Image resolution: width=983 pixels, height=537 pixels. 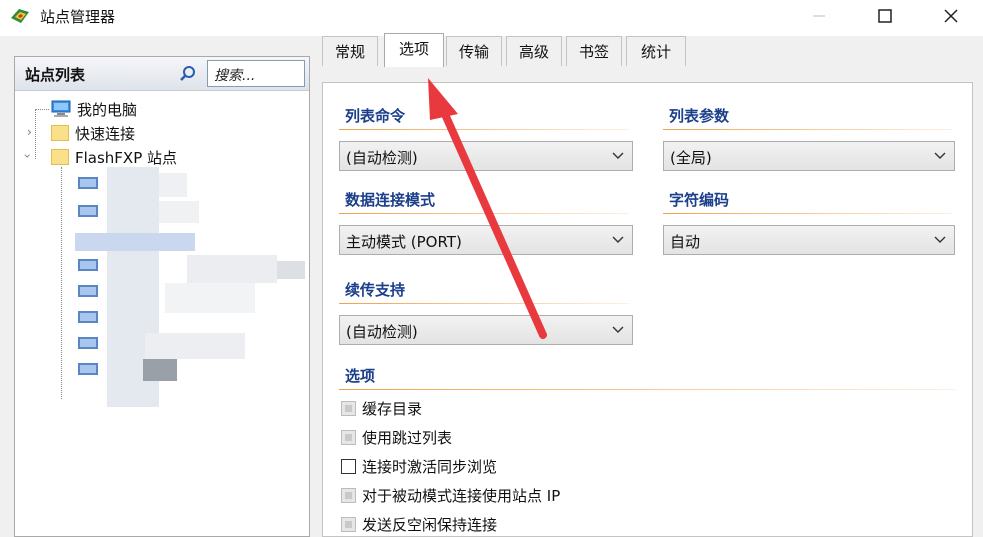 I want to click on tab-general: 常规, so click(x=350, y=51).